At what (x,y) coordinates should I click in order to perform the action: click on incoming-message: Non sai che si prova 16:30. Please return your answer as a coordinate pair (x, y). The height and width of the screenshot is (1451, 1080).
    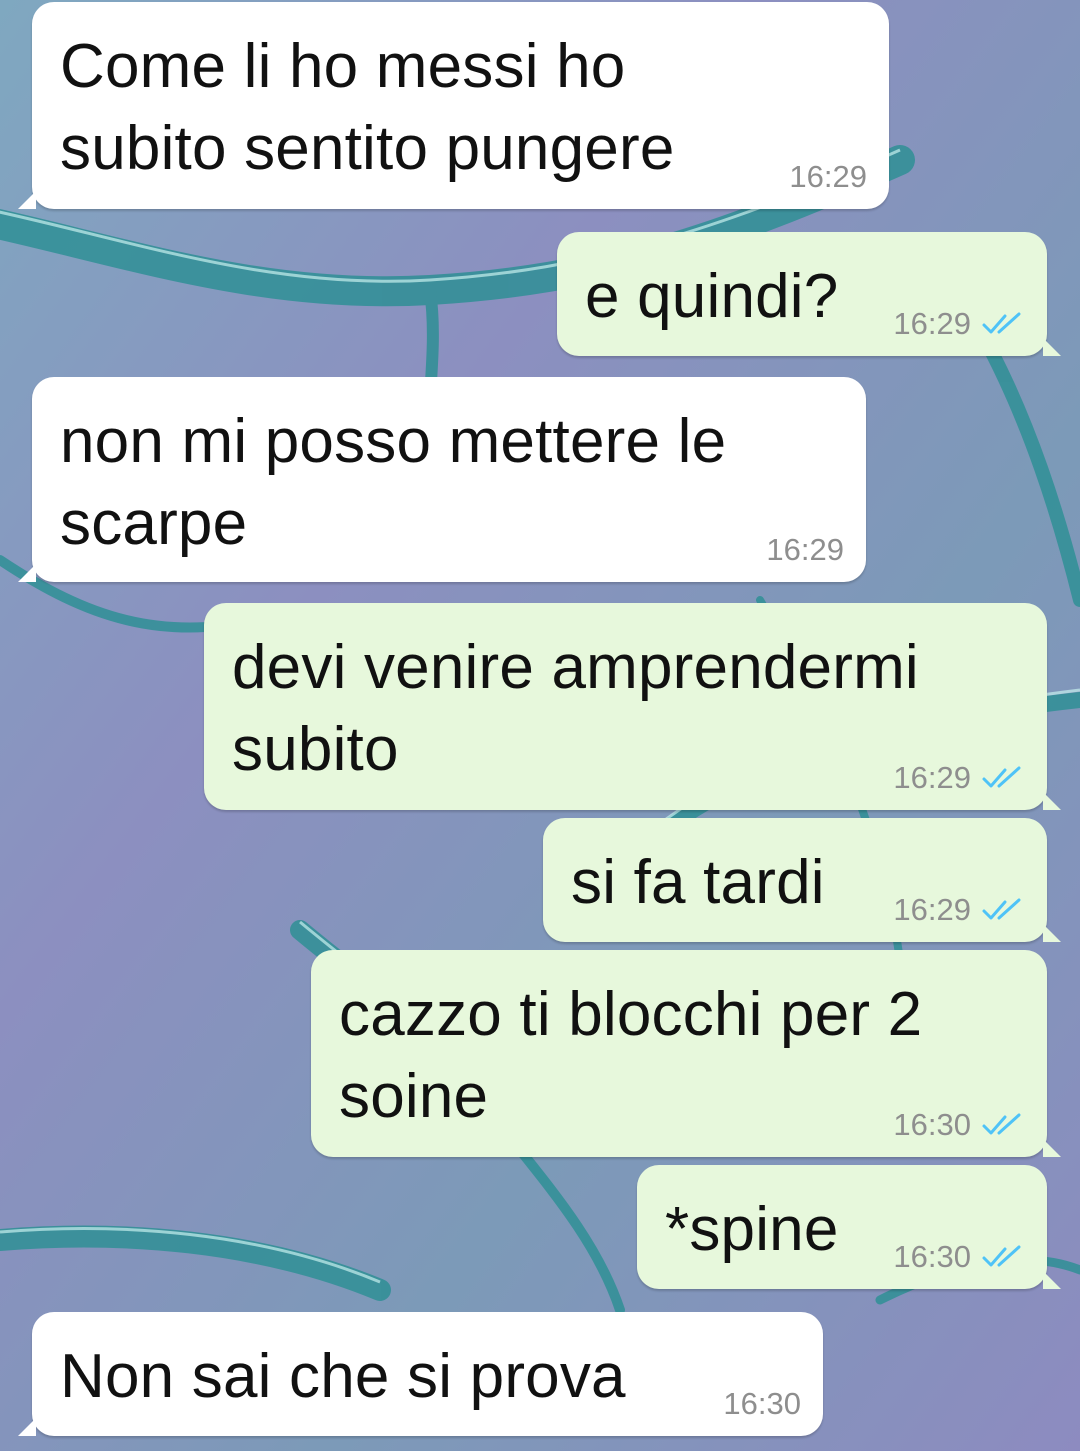
    Looking at the image, I should click on (420, 1374).